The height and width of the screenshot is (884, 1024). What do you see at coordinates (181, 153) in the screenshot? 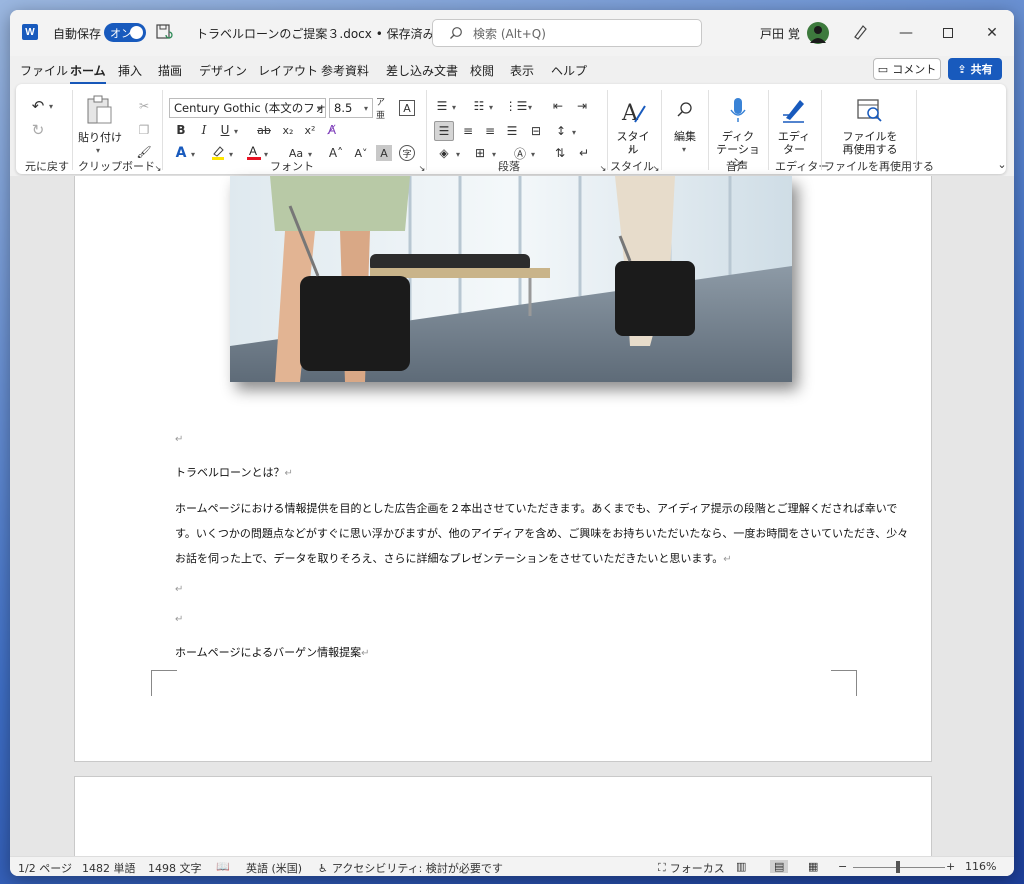
I see `text-effects-icon: A` at bounding box center [181, 153].